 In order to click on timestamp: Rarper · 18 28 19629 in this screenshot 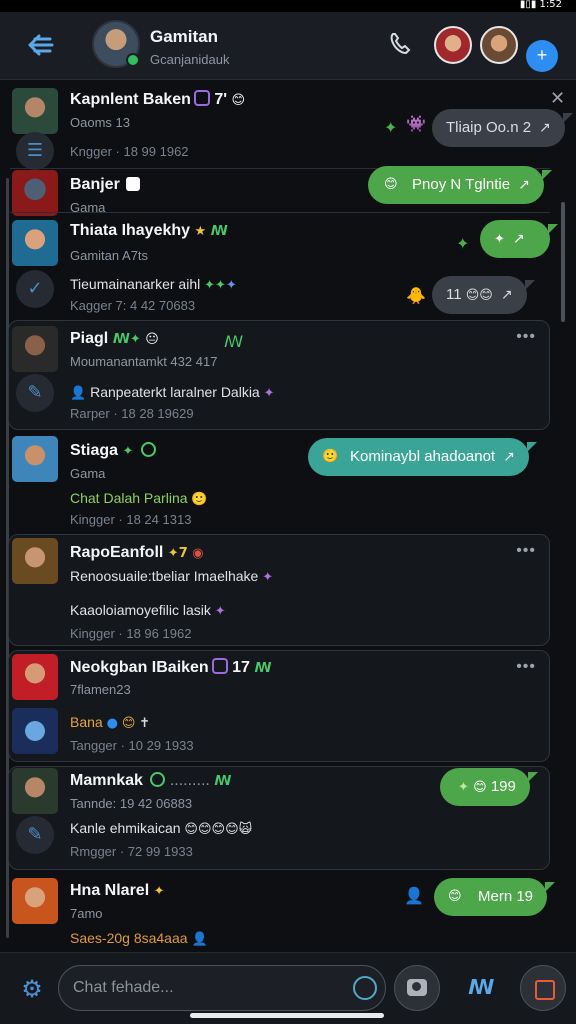, I will do `click(132, 413)`.